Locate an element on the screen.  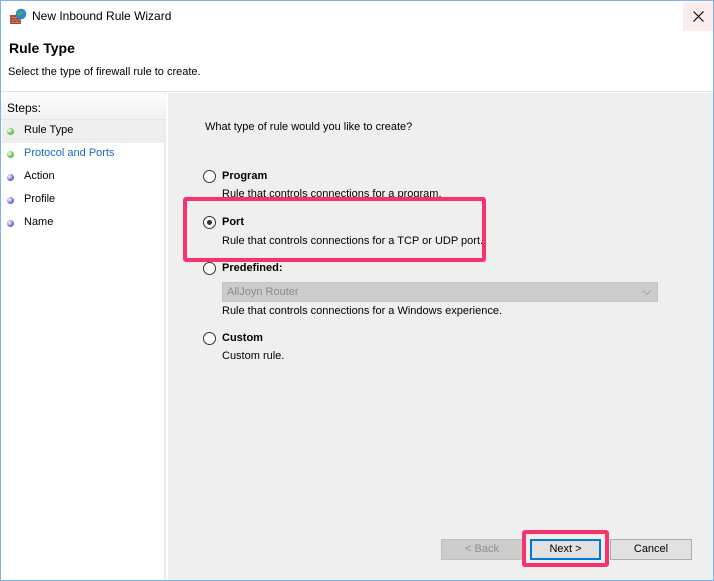
back-button: < Back is located at coordinates (482, 549).